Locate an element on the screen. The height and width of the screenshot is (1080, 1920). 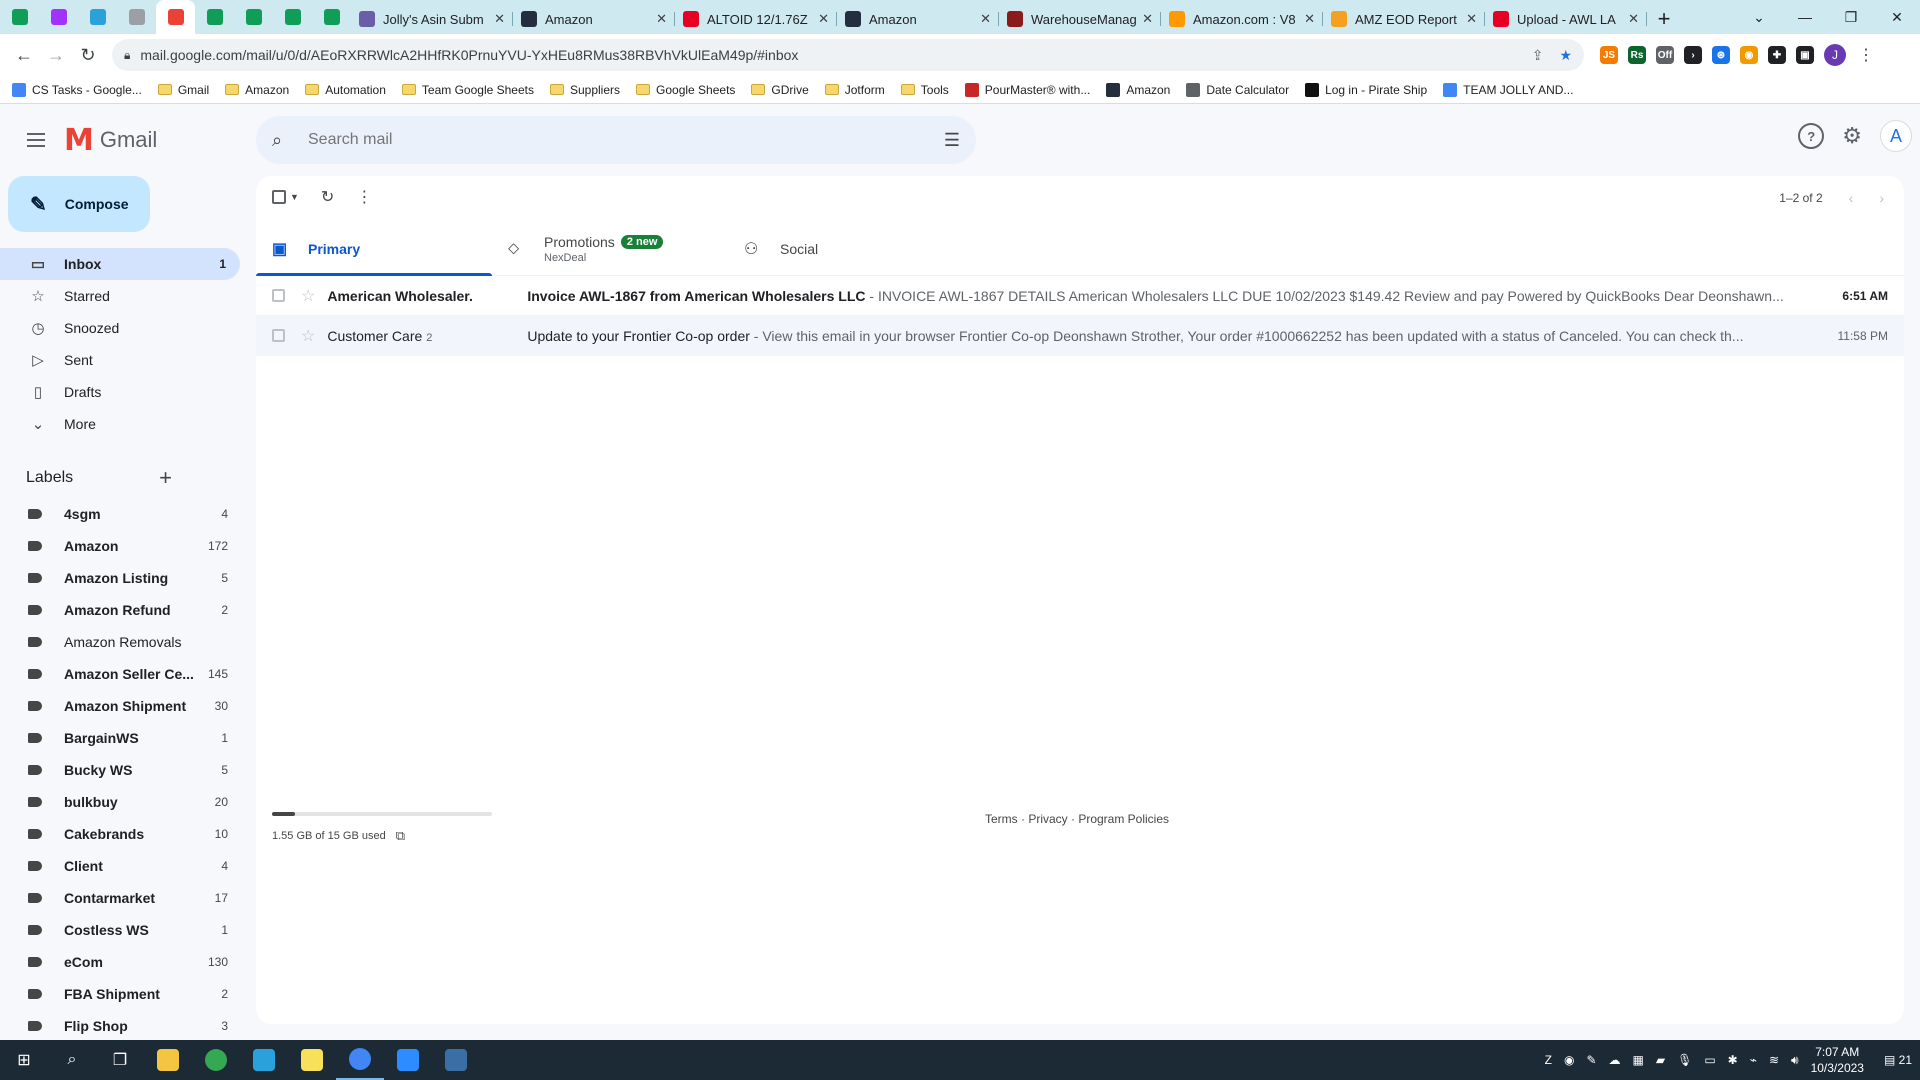
label-item: Costless WS 1 is located at coordinates (120, 930).